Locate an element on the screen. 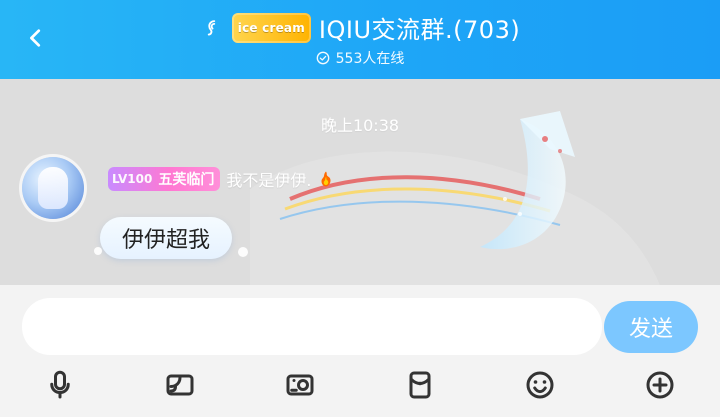 The image size is (720, 417). online-status: 553人在线 is located at coordinates (360, 58).